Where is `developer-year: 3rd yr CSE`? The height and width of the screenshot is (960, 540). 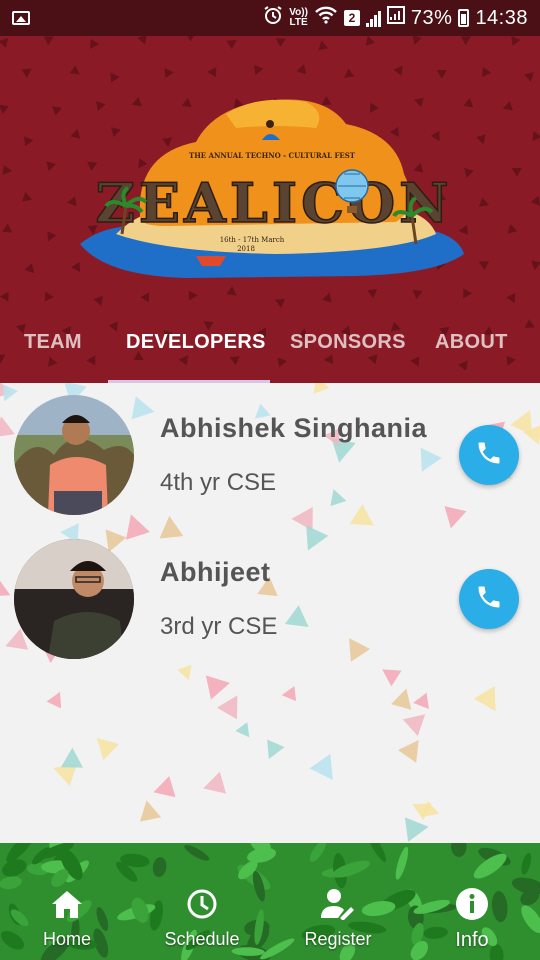
developer-year: 3rd yr CSE is located at coordinates (219, 626).